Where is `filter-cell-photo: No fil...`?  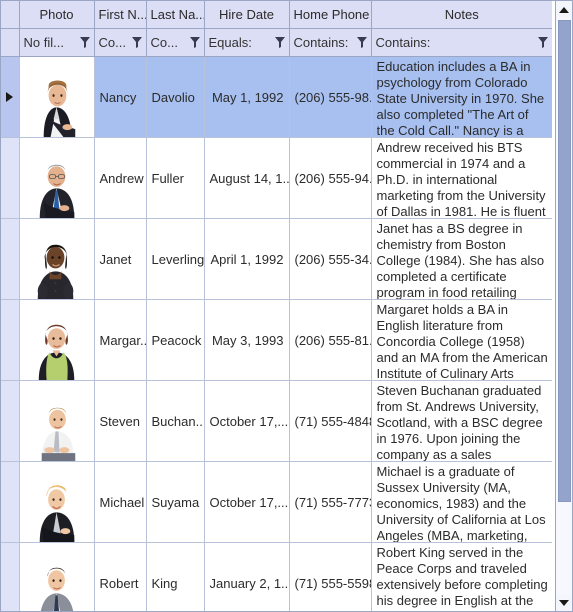 filter-cell-photo: No fil... is located at coordinates (57, 42).